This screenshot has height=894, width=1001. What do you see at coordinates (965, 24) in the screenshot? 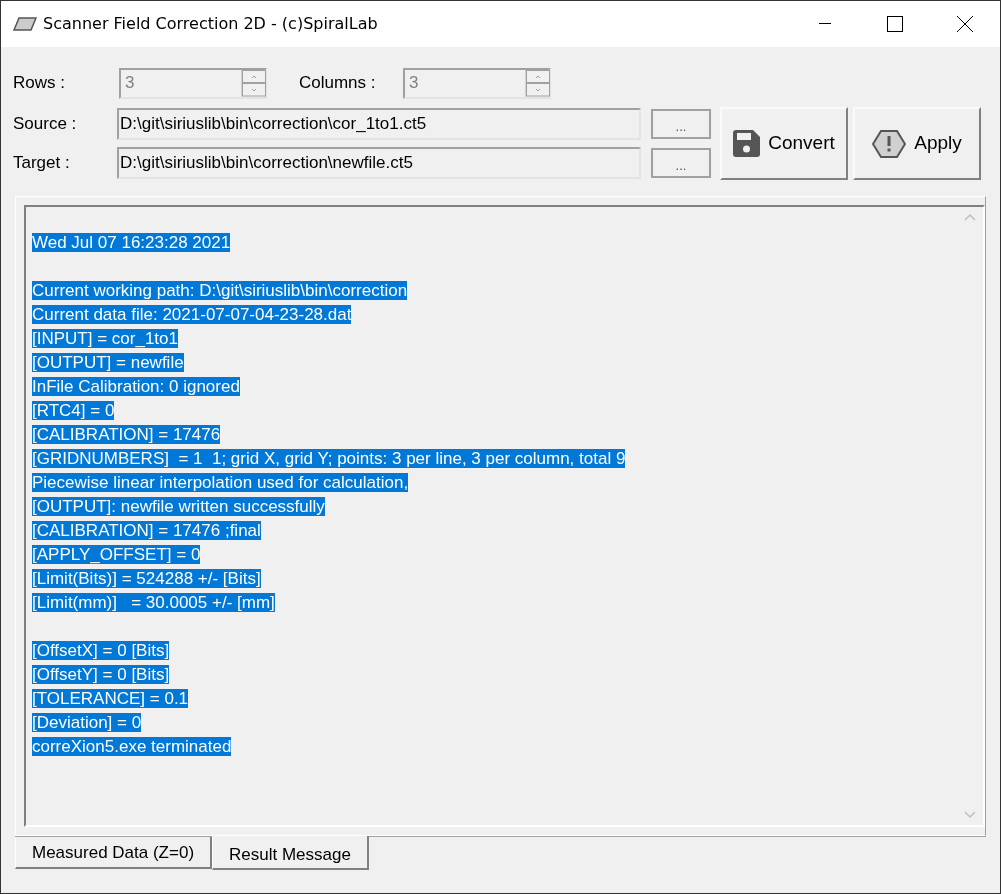
I see `close-icon` at bounding box center [965, 24].